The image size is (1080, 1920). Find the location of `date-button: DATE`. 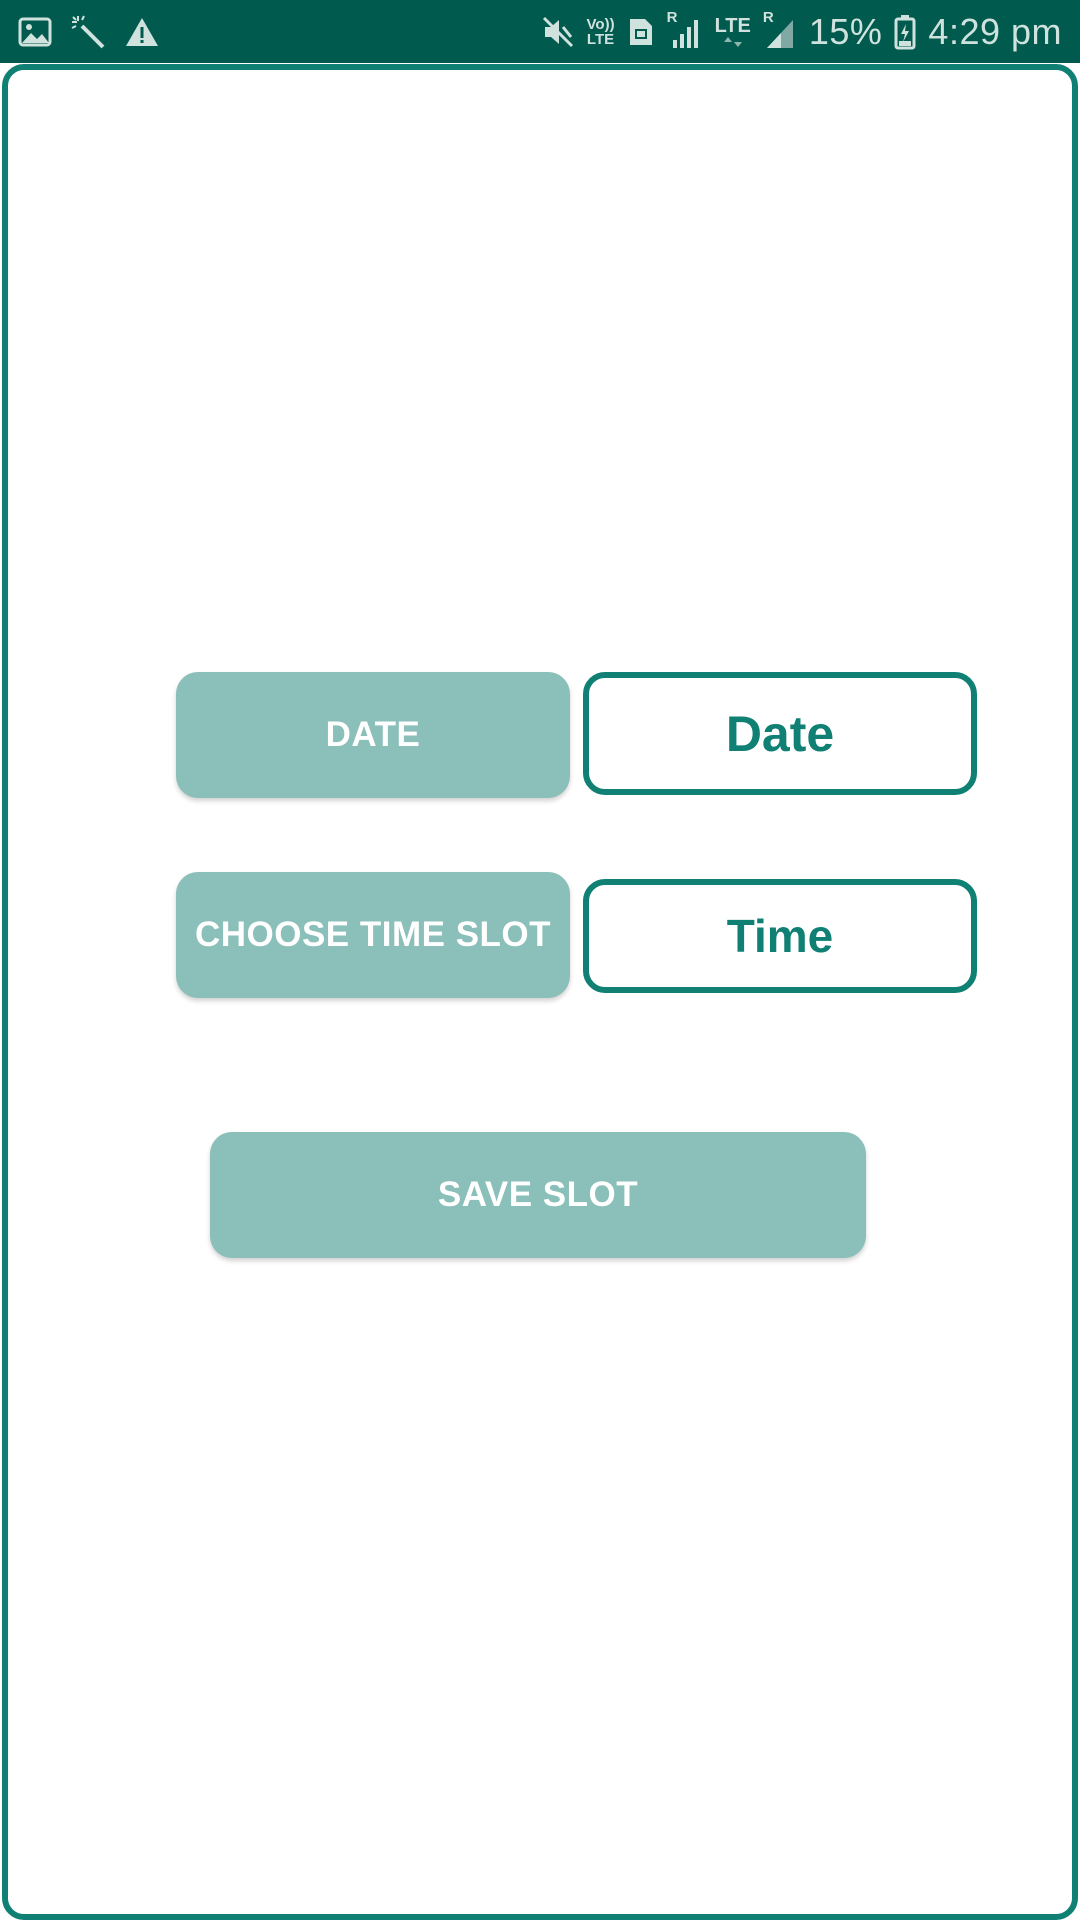

date-button: DATE is located at coordinates (373, 735).